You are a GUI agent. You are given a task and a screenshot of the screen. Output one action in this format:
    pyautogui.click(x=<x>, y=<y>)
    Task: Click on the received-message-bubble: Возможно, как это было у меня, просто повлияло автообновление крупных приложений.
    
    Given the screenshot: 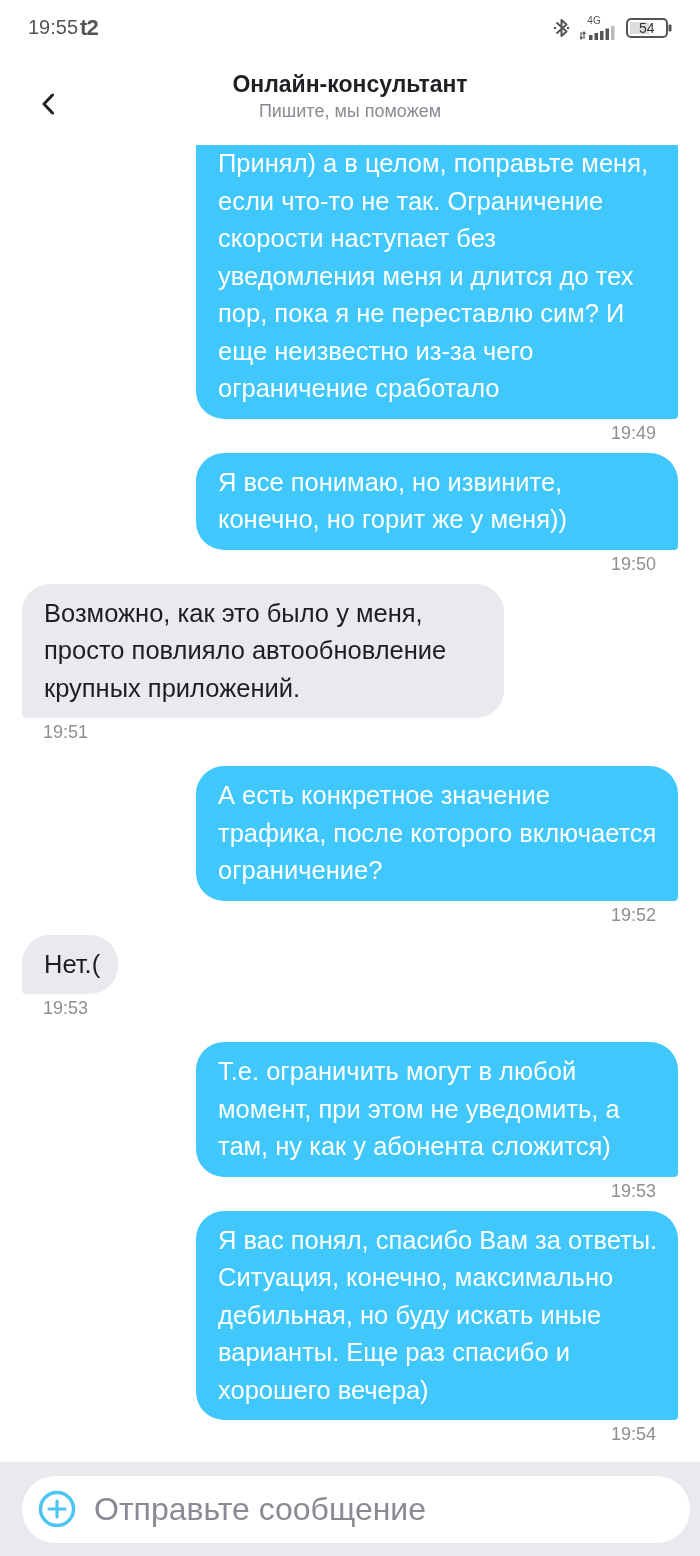 What is the action you would take?
    pyautogui.click(x=263, y=650)
    